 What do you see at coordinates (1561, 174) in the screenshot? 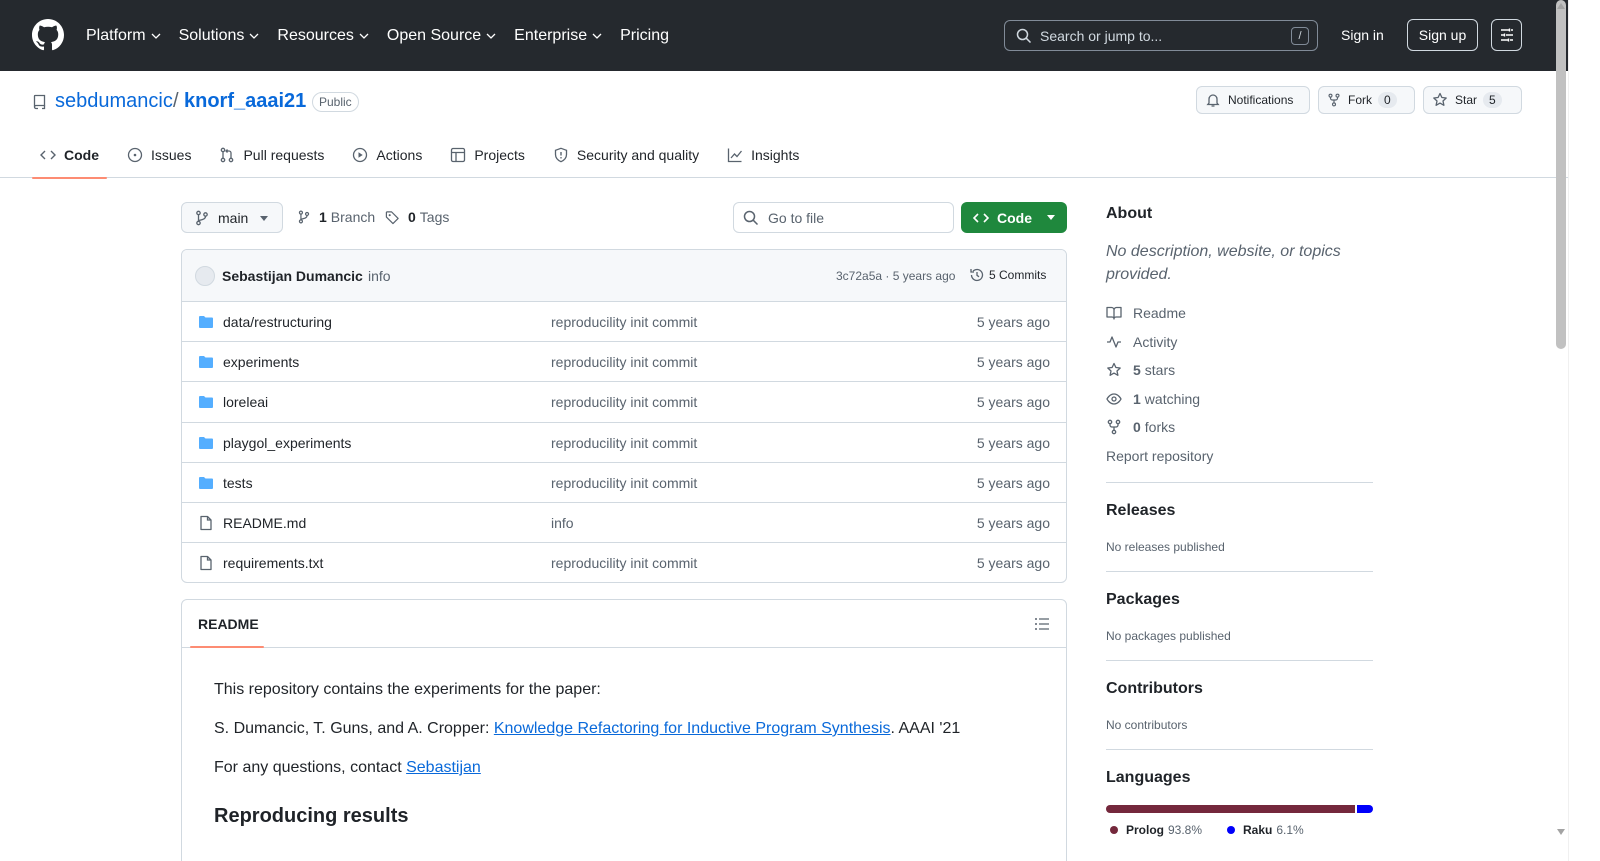
I see `scrollbar-thumb` at bounding box center [1561, 174].